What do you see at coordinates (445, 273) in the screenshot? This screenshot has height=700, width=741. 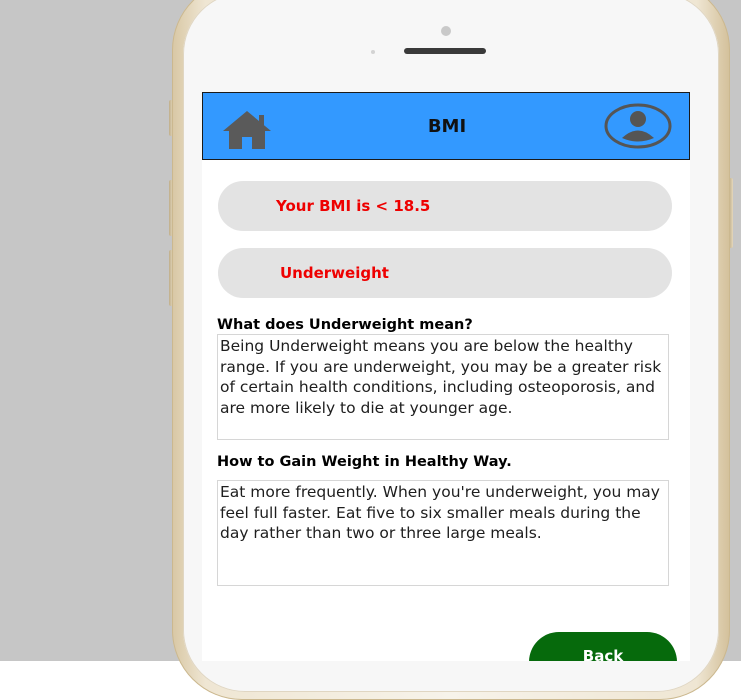 I see `bmi-category-pill: Underweight` at bounding box center [445, 273].